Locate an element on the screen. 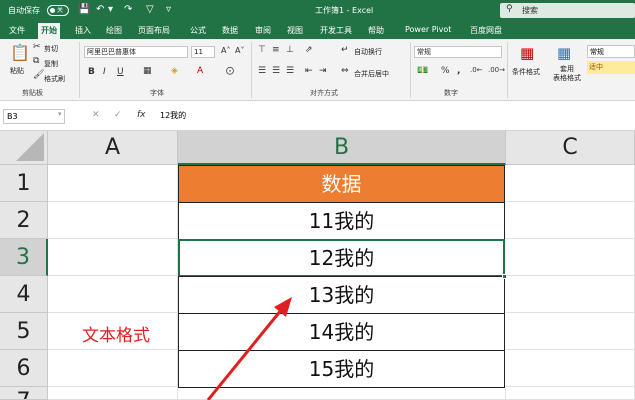 This screenshot has width=635, height=400. filter-icon: ▽ is located at coordinates (150, 10).